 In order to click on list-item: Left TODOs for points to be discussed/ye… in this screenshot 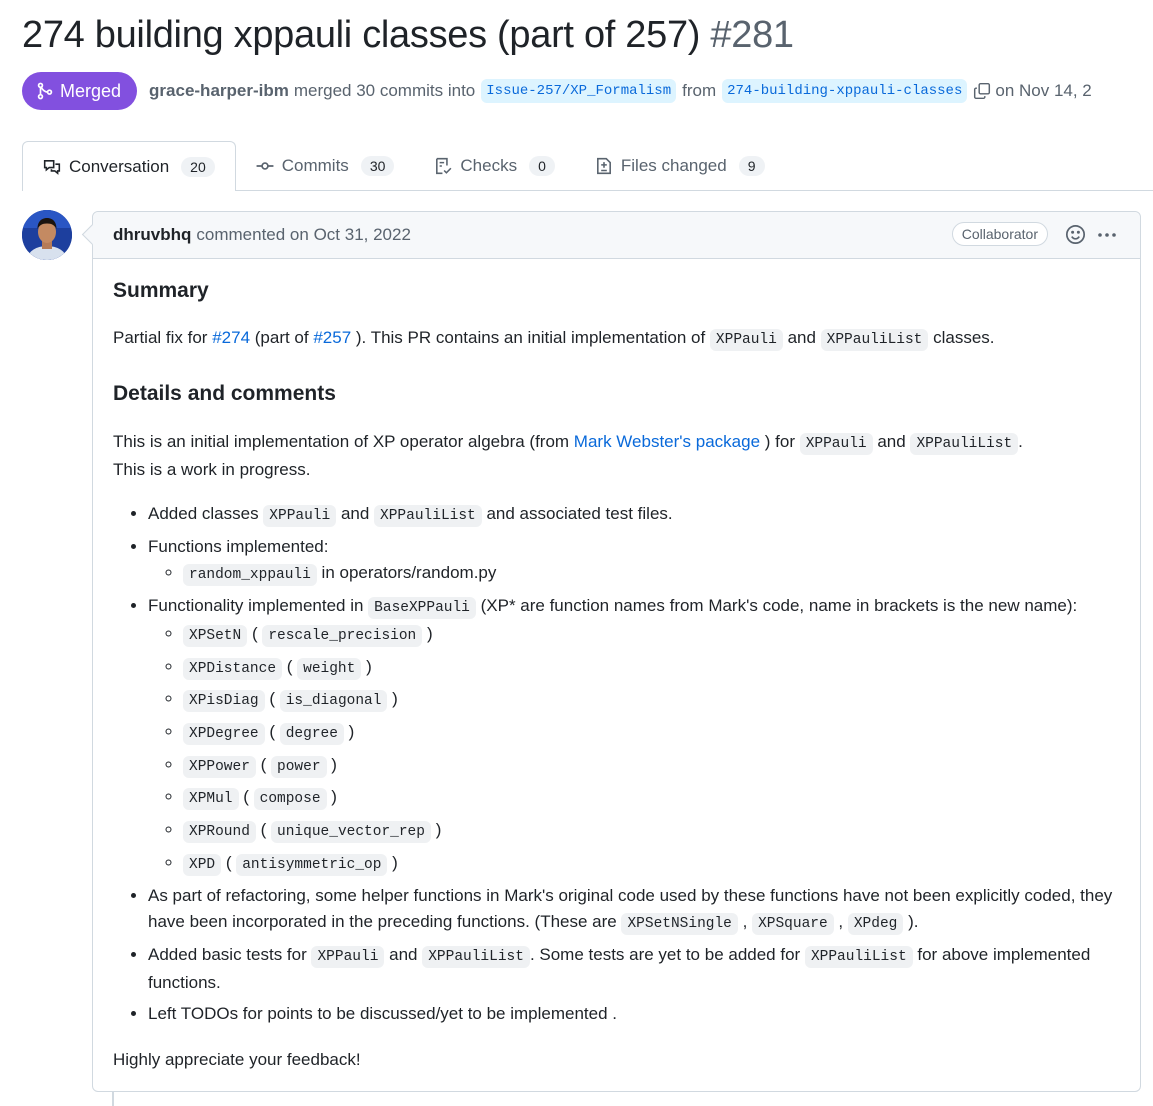, I will do `click(634, 1014)`.